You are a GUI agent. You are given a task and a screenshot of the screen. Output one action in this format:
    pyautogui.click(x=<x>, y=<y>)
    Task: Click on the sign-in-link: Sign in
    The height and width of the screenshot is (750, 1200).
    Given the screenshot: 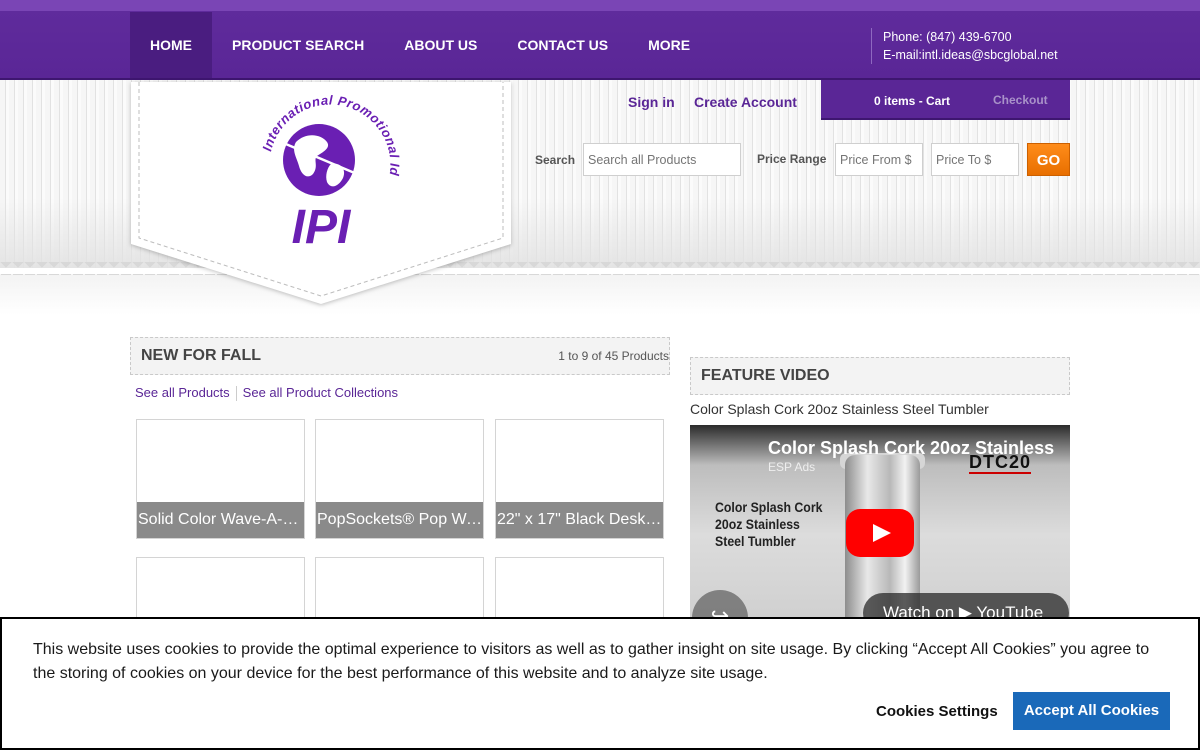 What is the action you would take?
    pyautogui.click(x=651, y=102)
    